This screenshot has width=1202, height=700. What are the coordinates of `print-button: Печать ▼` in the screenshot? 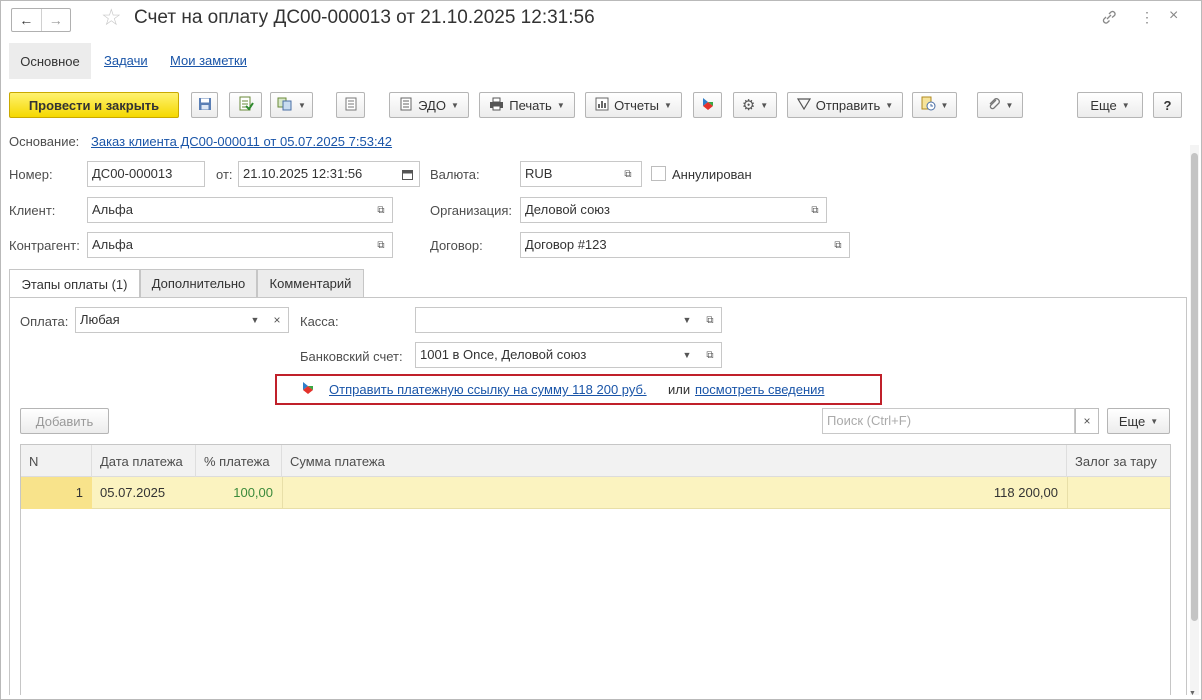 It's located at (527, 105).